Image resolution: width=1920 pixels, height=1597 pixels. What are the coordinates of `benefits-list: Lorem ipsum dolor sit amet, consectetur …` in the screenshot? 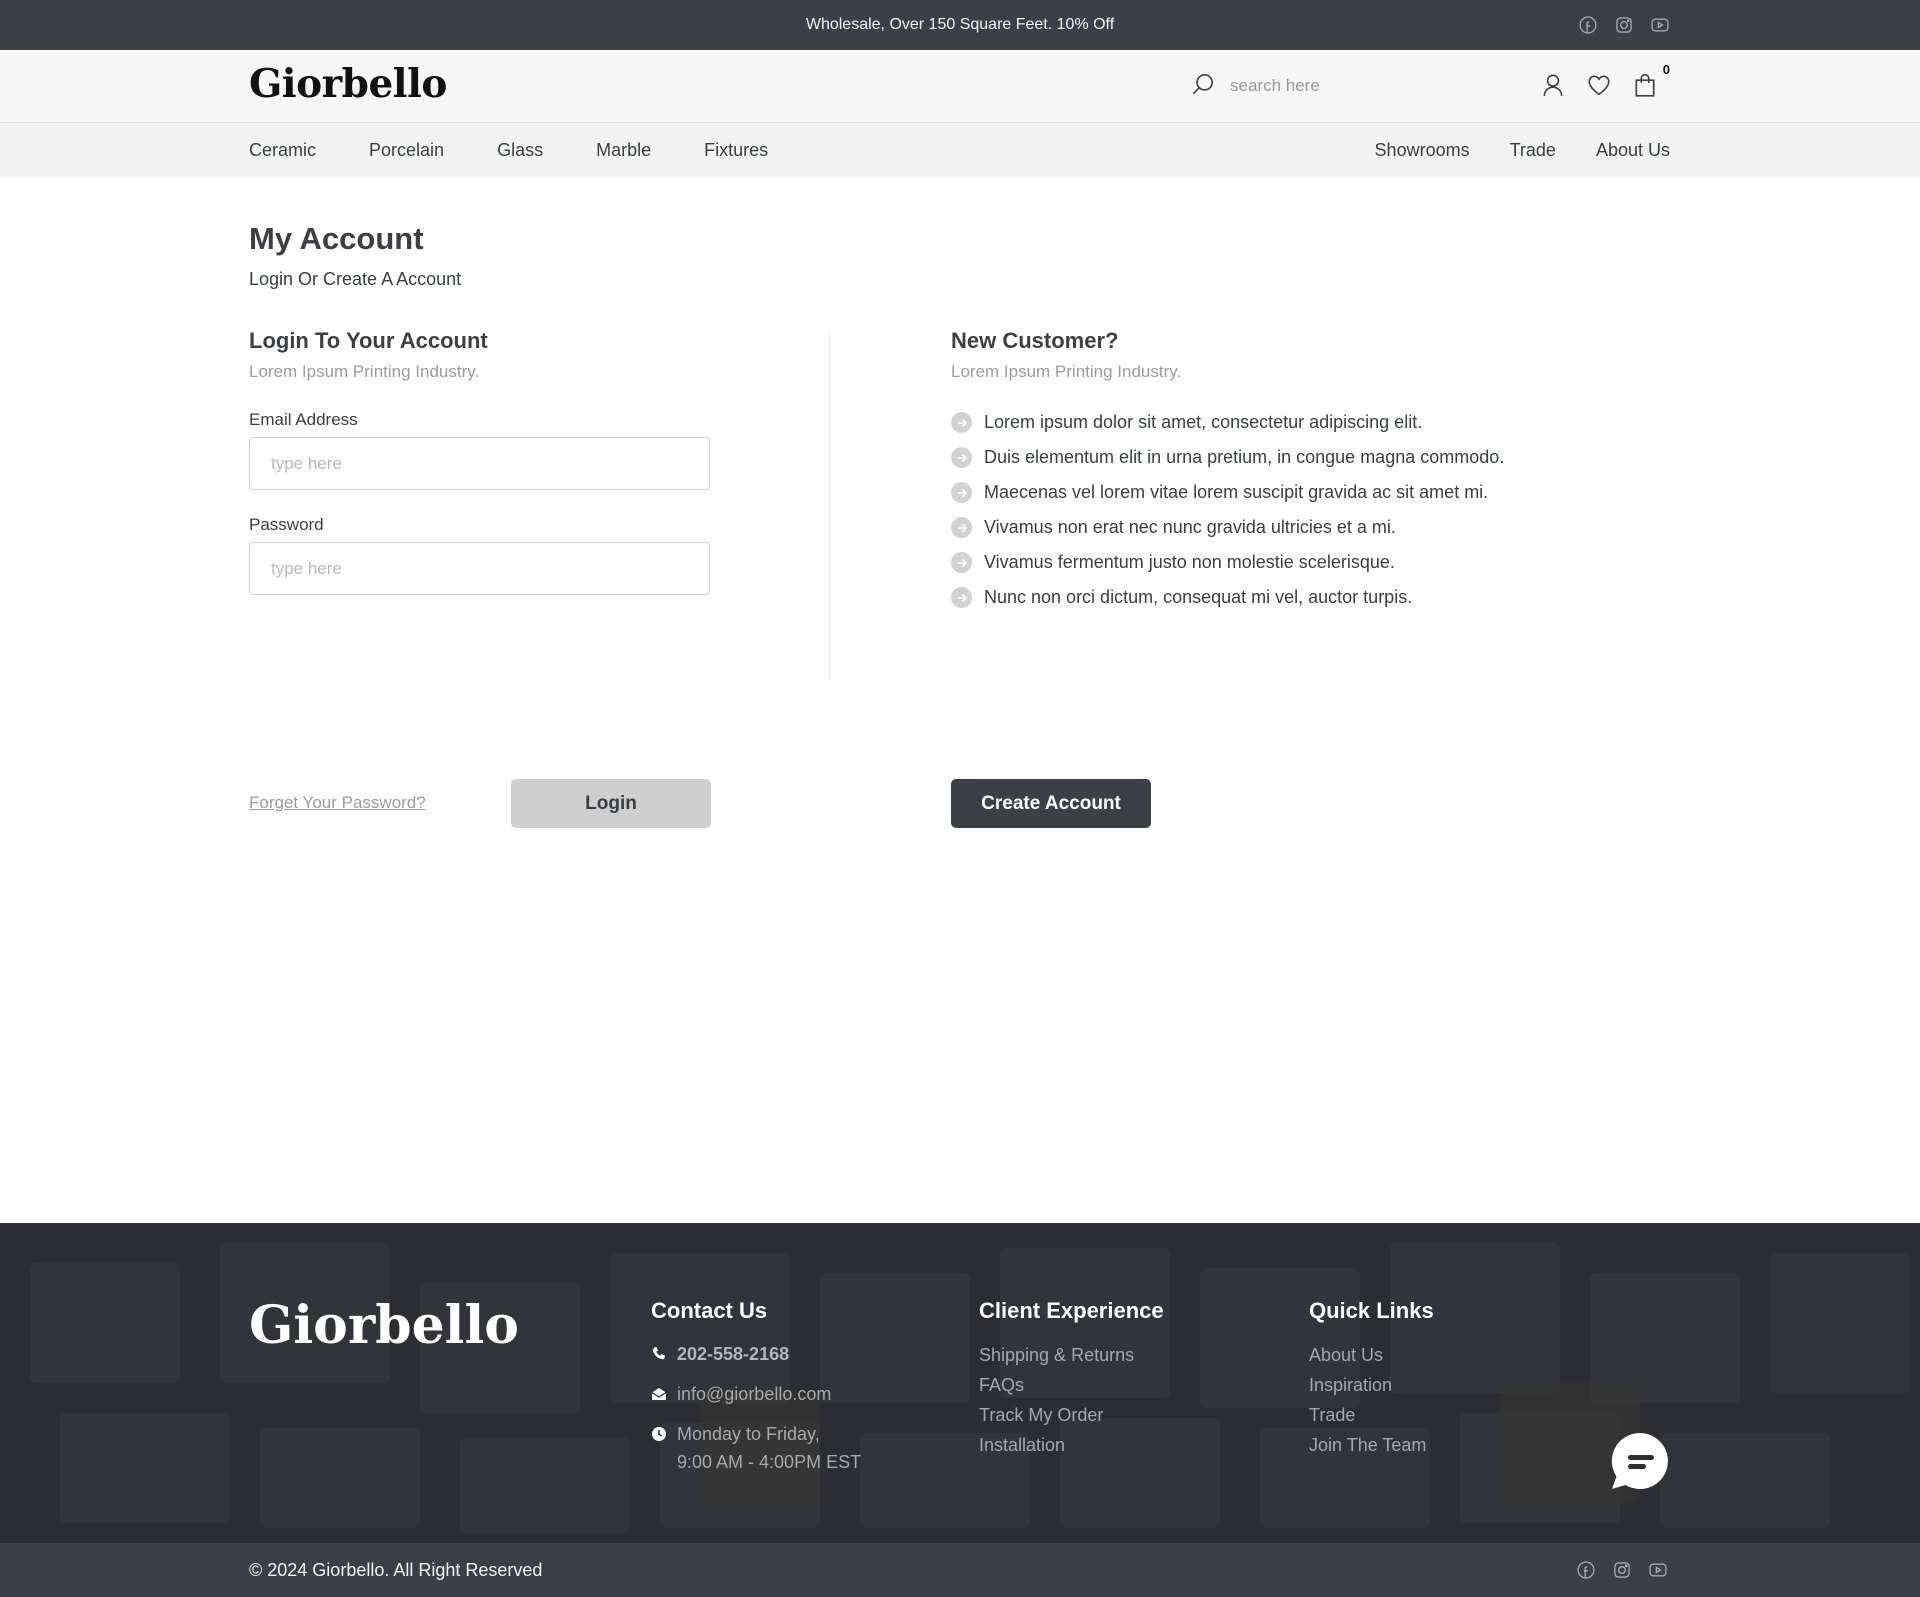 It's located at (1261, 510).